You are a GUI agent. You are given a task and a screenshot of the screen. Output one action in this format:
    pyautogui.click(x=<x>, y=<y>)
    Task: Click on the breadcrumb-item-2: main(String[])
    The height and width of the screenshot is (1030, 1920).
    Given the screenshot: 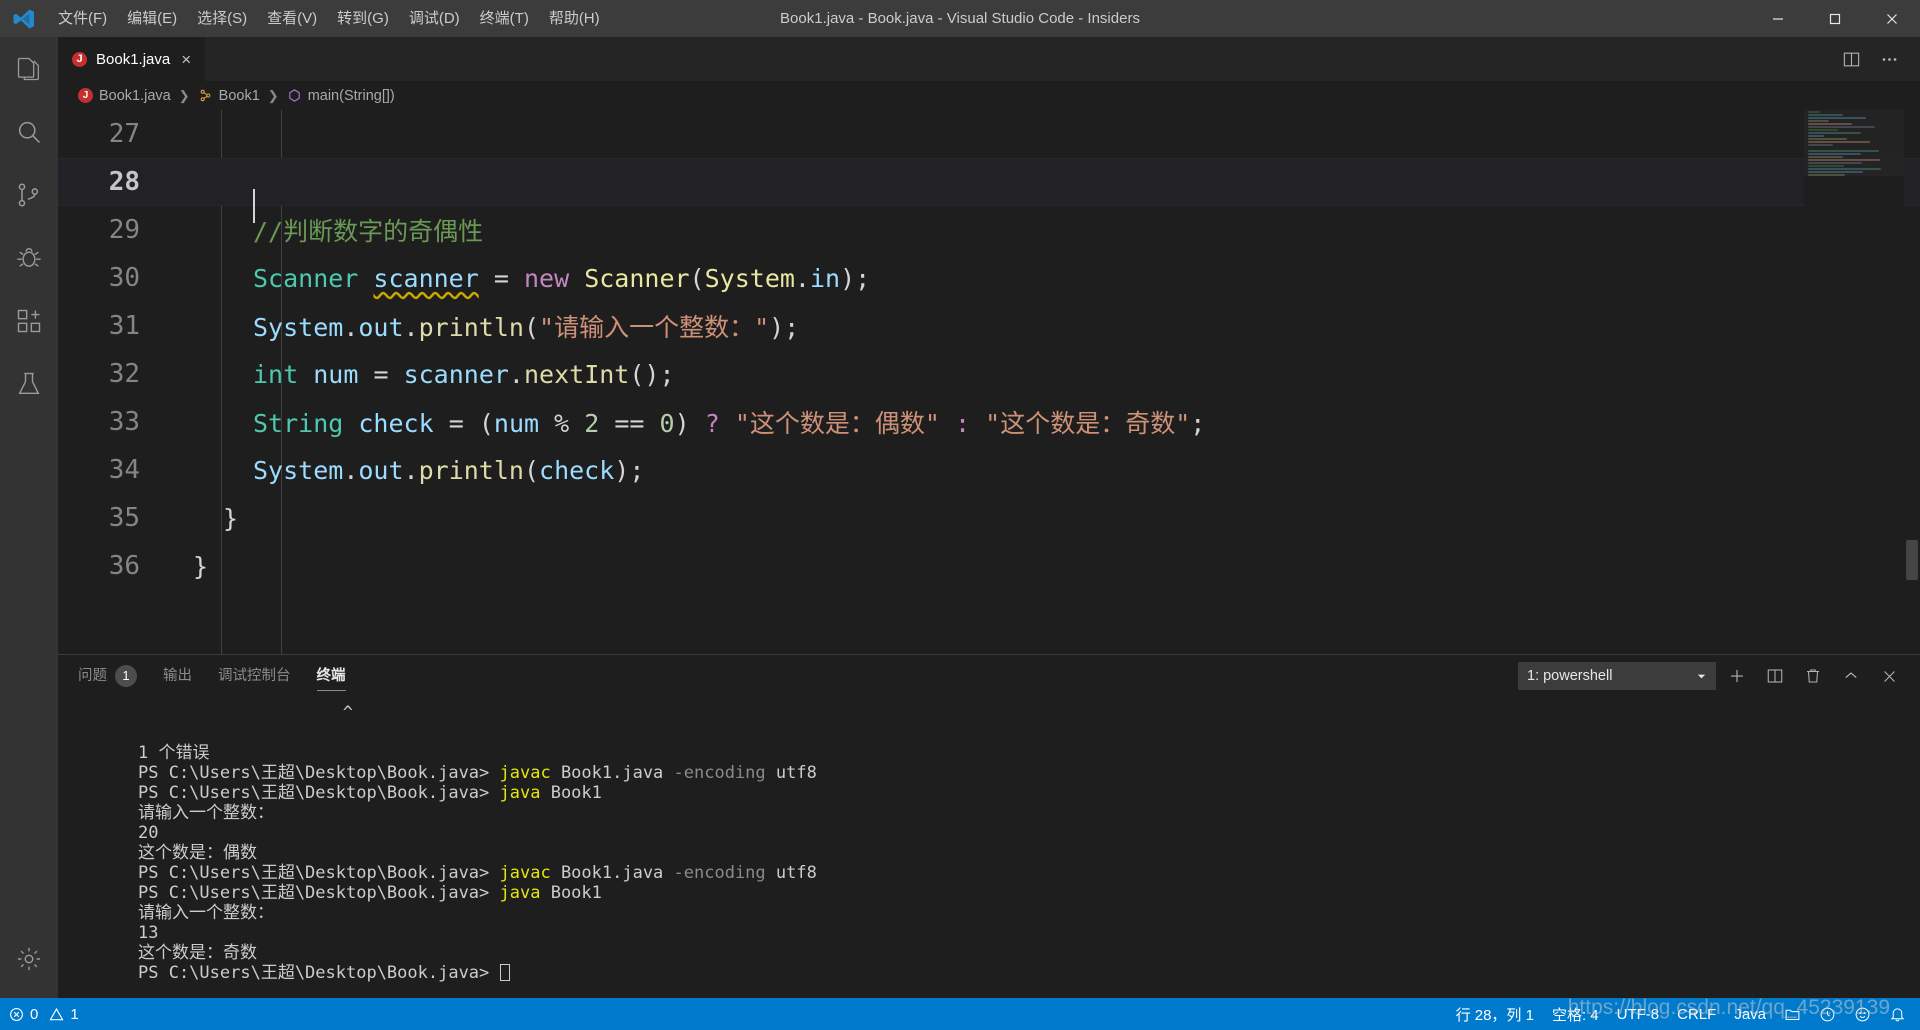 What is the action you would take?
    pyautogui.click(x=341, y=96)
    